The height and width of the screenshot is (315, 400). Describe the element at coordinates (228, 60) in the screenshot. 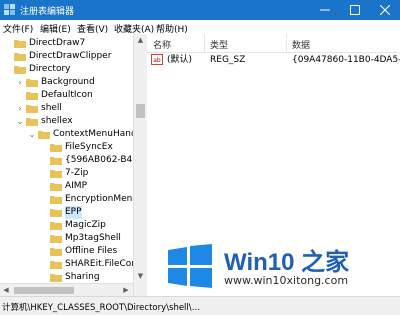

I see `value-type: REG_SZ` at that location.